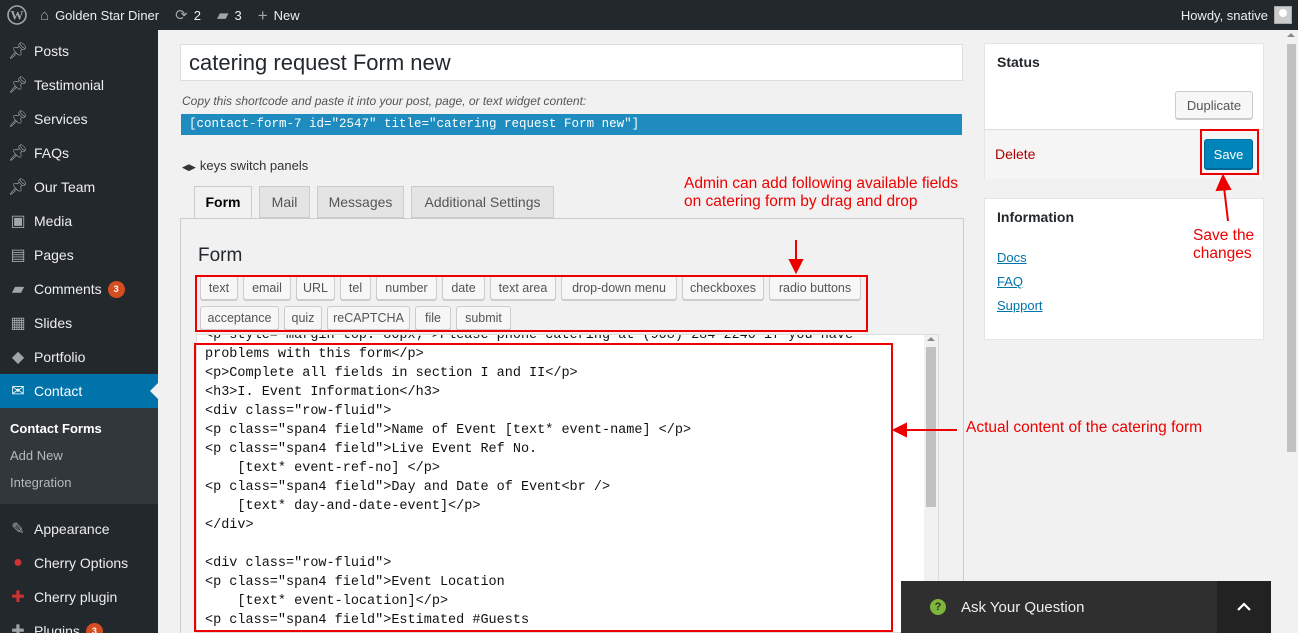 The width and height of the screenshot is (1298, 633). I want to click on question-icon: ?, so click(938, 607).